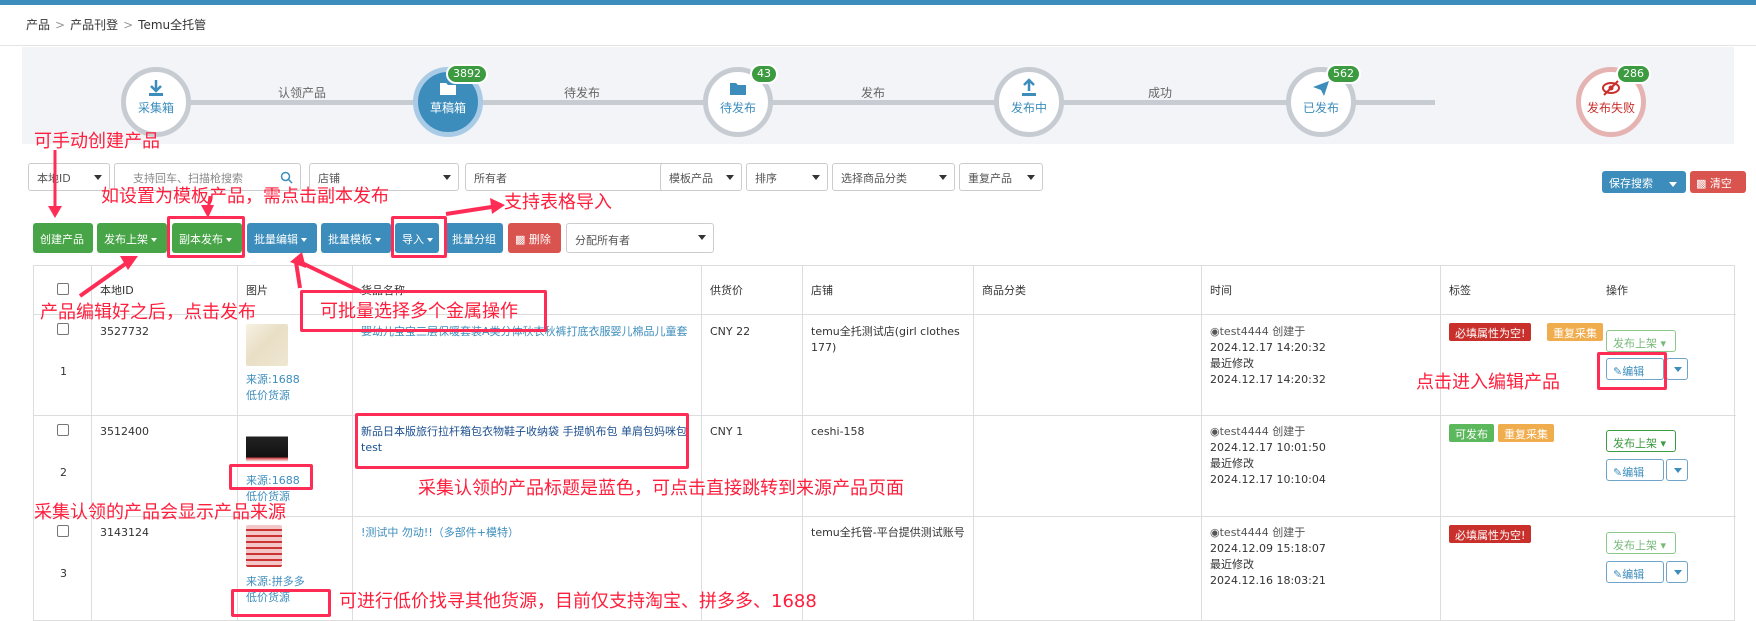  Describe the element at coordinates (160, 512) in the screenshot. I see `annotation-label: 采集认领的产品会显示产品来源` at that location.